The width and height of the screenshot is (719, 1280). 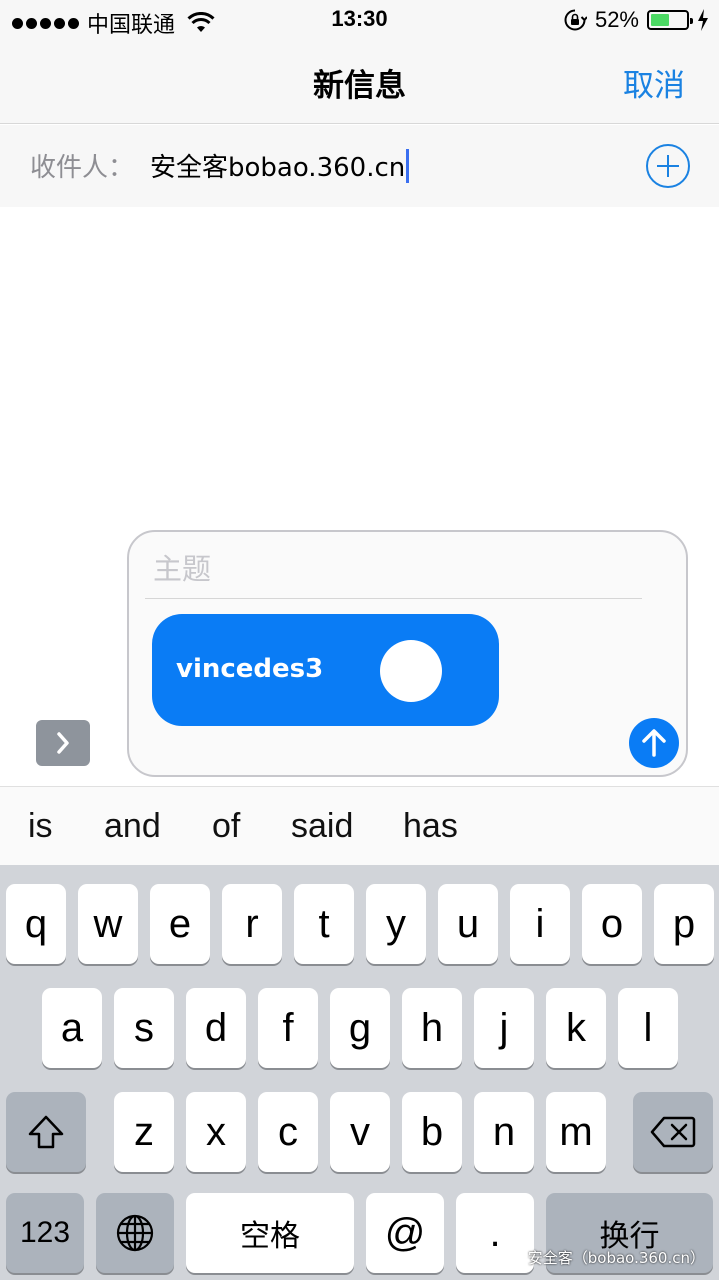 What do you see at coordinates (36, 924) in the screenshot?
I see `key-q: q` at bounding box center [36, 924].